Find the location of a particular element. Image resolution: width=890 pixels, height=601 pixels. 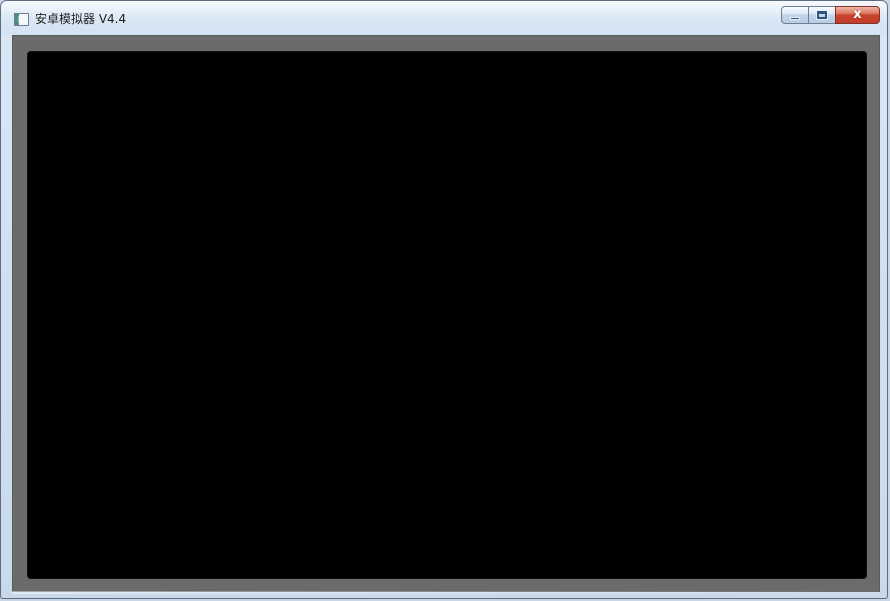

maximize-button is located at coordinates (822, 15).